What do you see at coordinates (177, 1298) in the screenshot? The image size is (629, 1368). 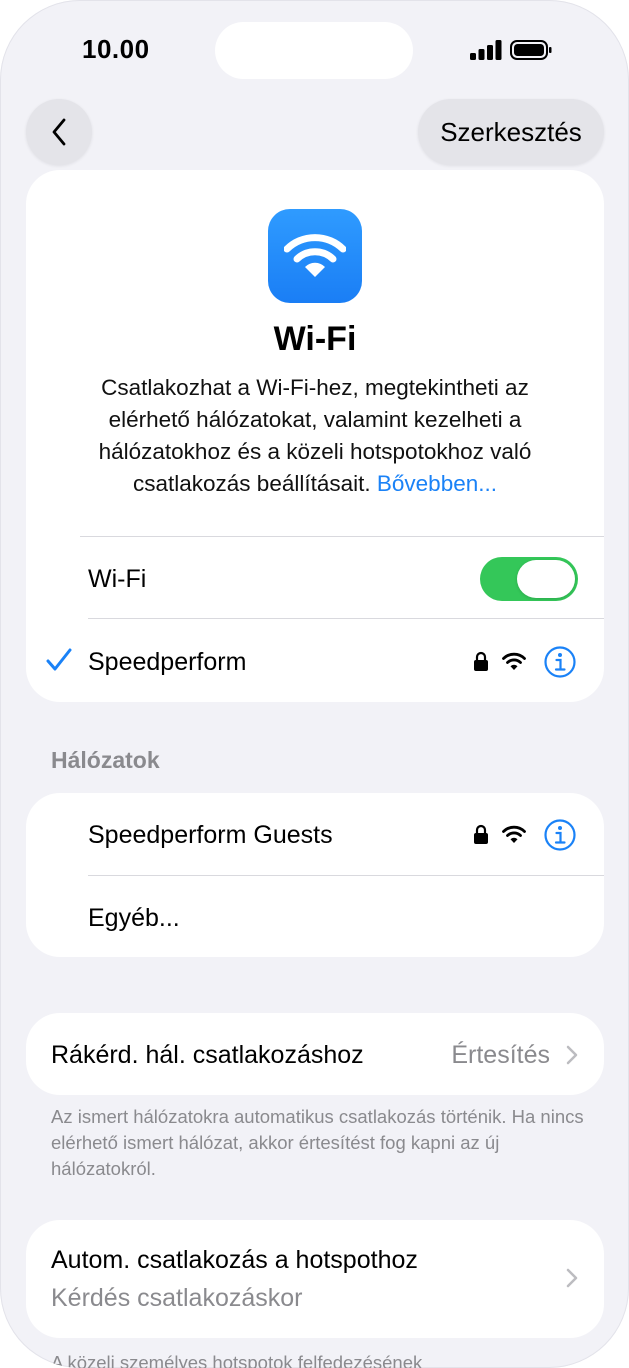 I see `auto-hotspot-value: Kérdés csatlakozáskor` at bounding box center [177, 1298].